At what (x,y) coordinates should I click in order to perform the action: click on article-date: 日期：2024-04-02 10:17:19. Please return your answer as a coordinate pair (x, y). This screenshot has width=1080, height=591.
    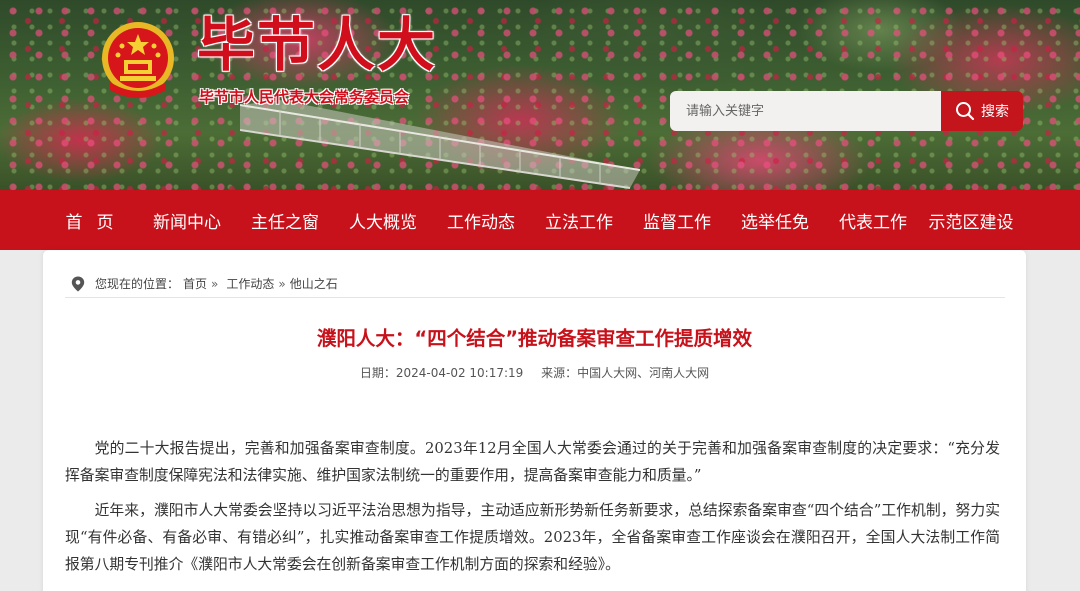
    Looking at the image, I should click on (441, 373).